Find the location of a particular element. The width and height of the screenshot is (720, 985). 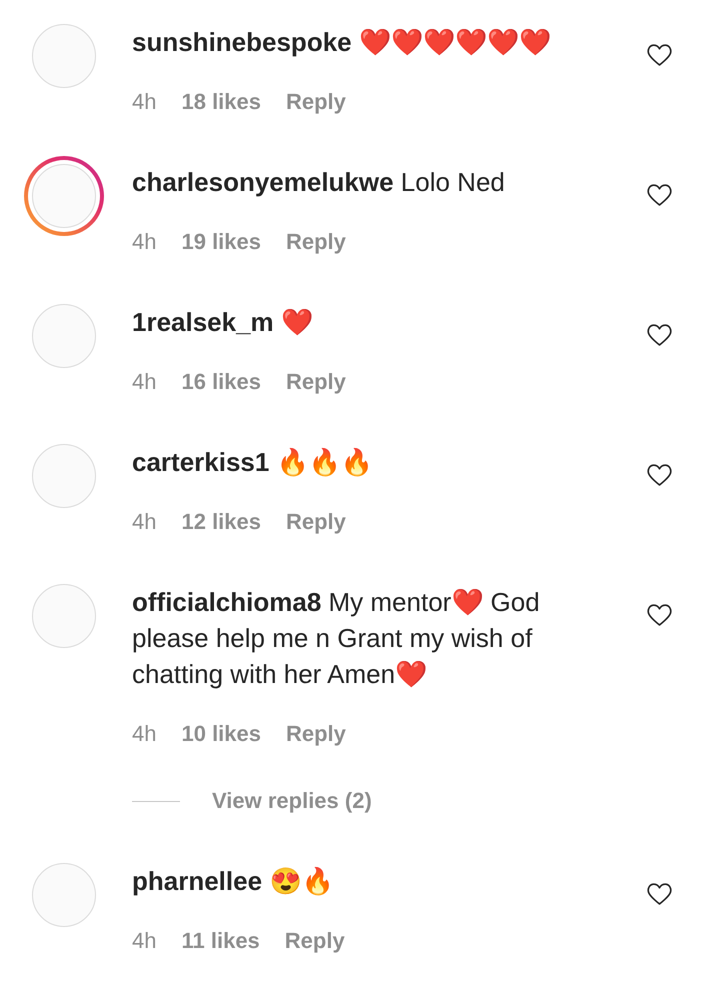

username-link: officialchioma8 is located at coordinates (227, 602).